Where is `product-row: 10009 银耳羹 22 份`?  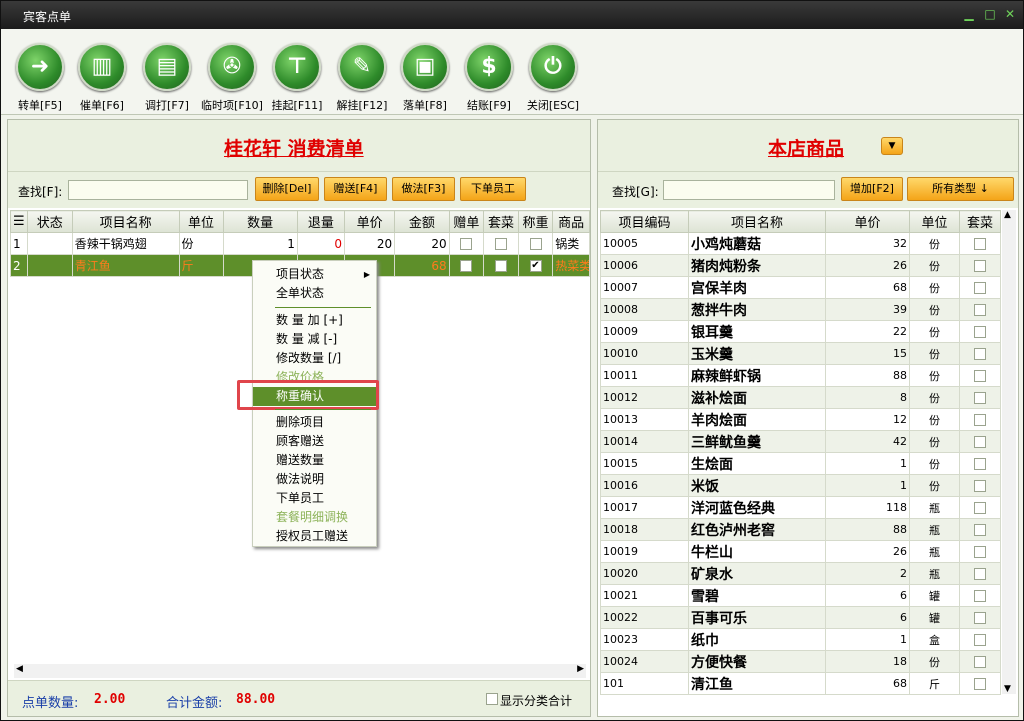
product-row: 10009 银耳羹 22 份 is located at coordinates (800, 331).